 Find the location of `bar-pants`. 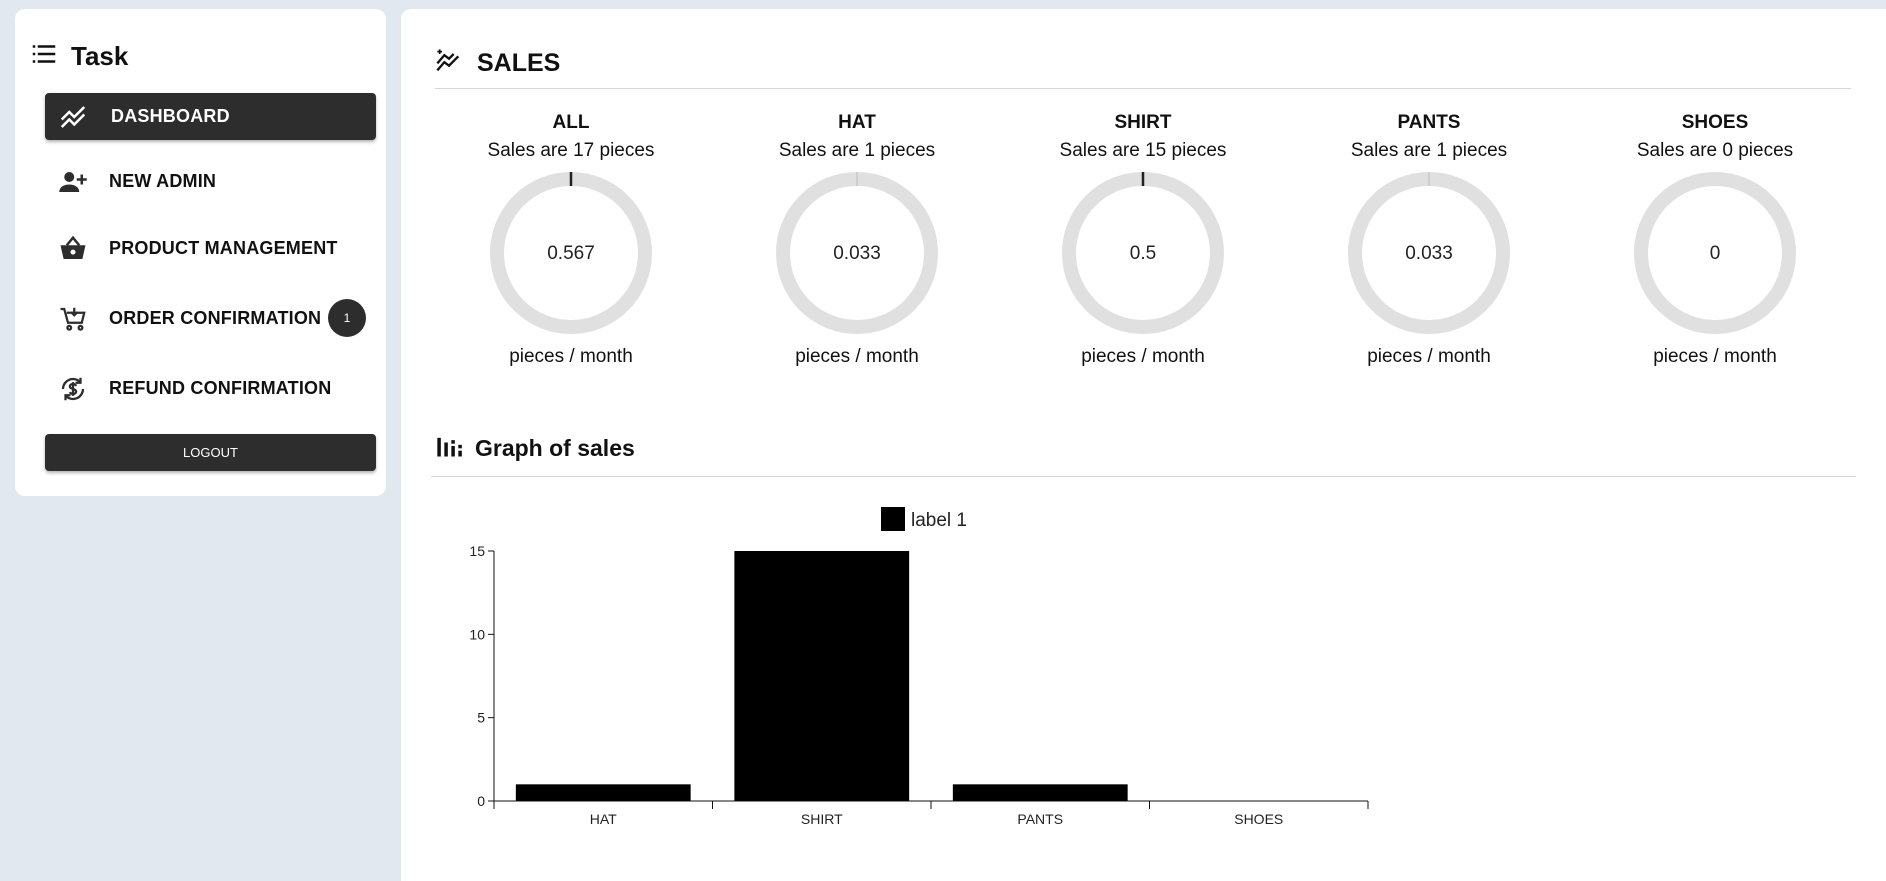

bar-pants is located at coordinates (1040, 792).